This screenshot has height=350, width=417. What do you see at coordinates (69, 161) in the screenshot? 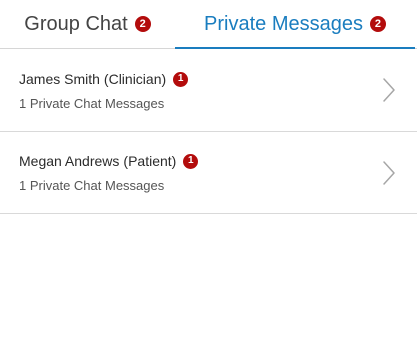
I see `contact-name: Megan Andrews` at bounding box center [69, 161].